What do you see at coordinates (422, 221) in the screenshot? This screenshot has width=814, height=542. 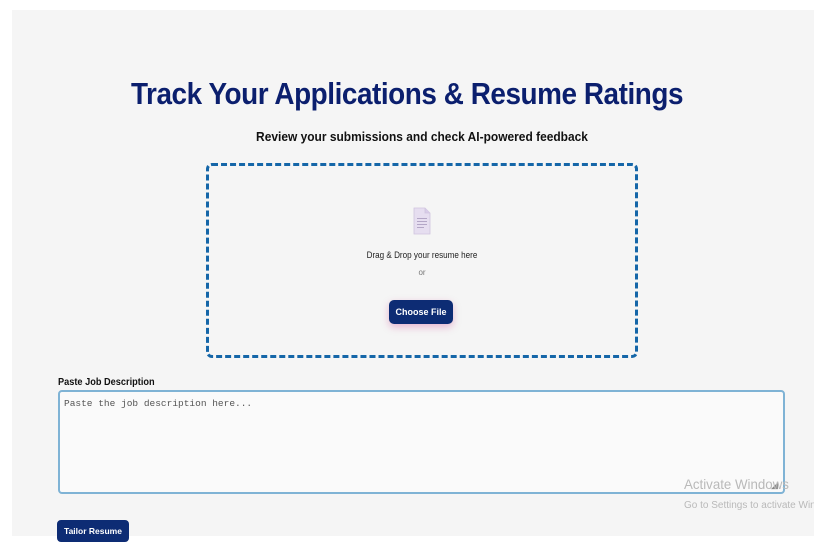 I see `document-icon` at bounding box center [422, 221].